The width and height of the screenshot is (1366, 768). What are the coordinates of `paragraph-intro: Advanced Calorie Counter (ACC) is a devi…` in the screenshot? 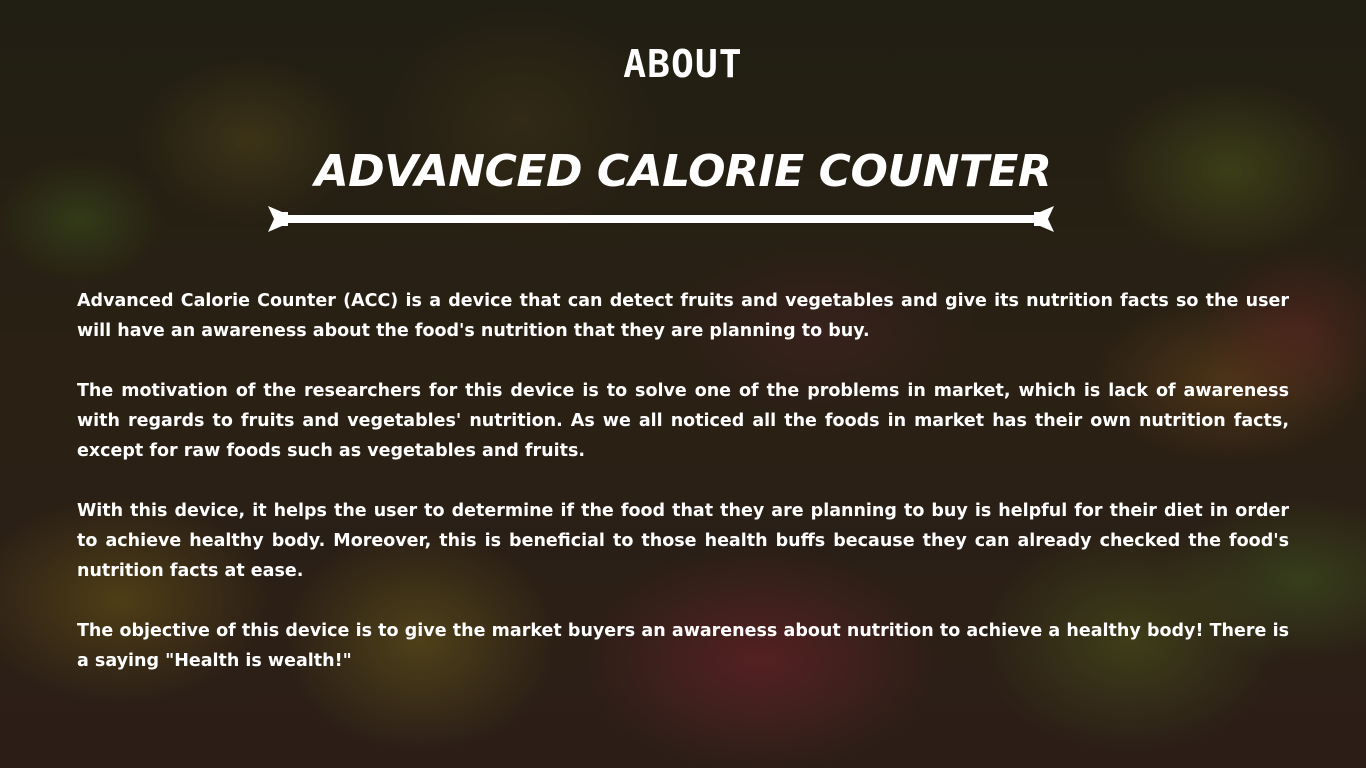 It's located at (683, 316).